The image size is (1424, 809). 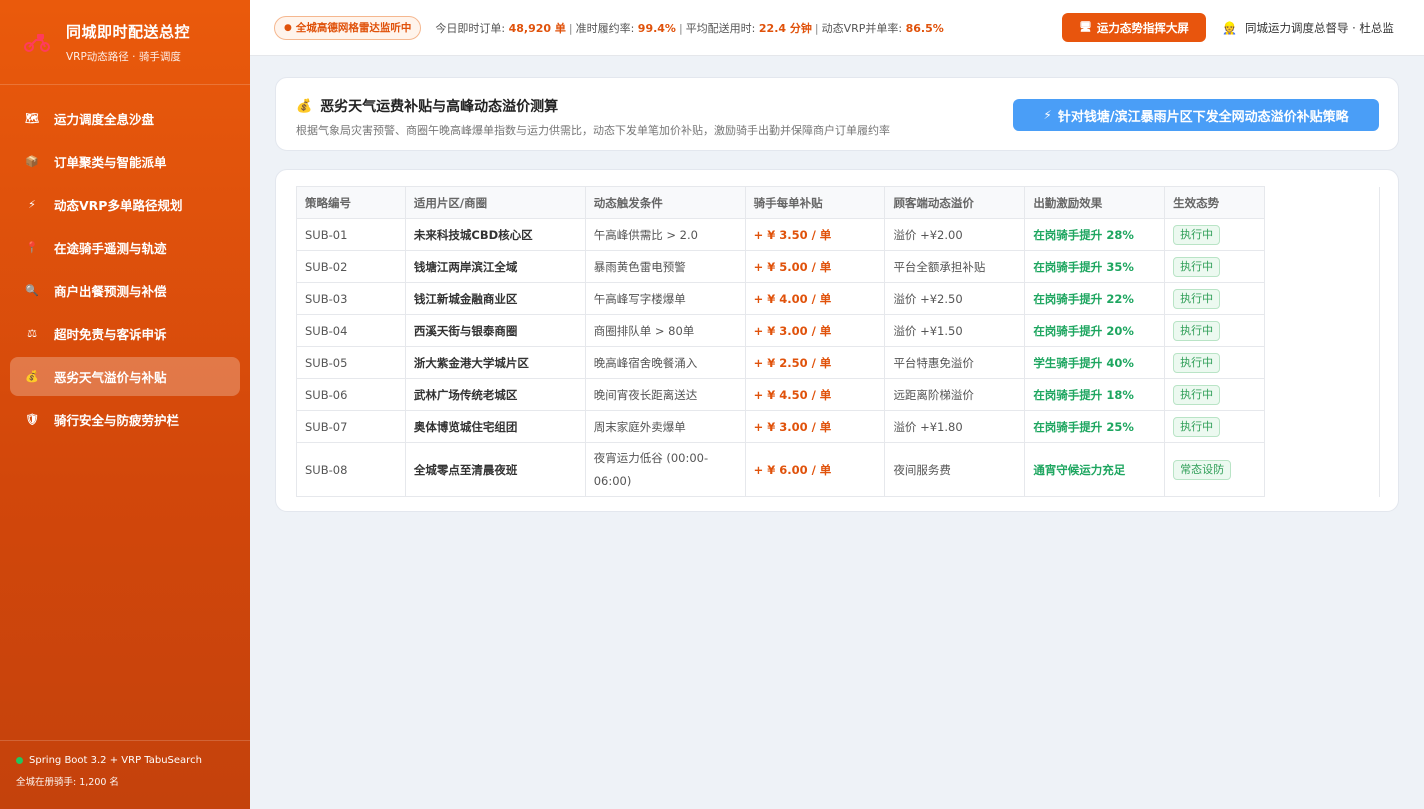 I want to click on cell-premium: 平台特惠免溢价, so click(x=955, y=362).